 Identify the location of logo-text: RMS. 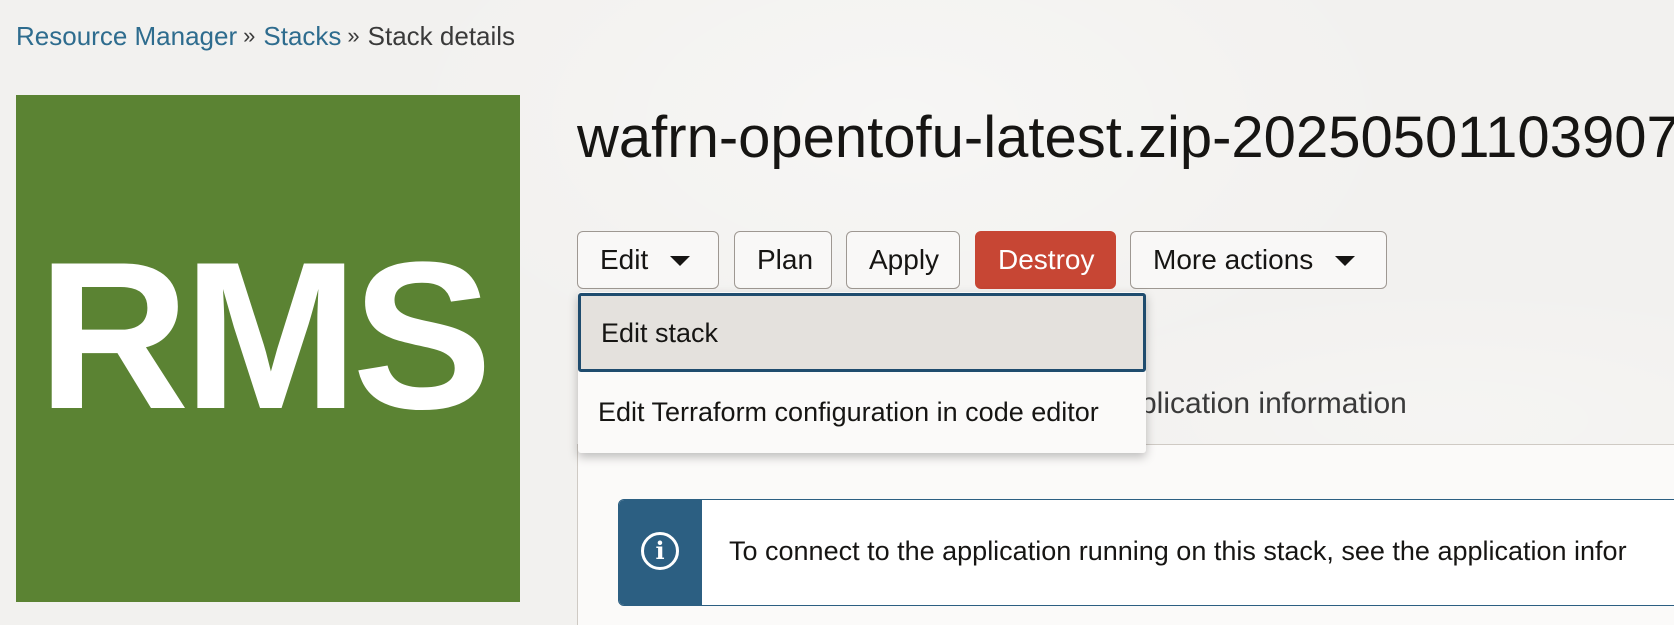
(265, 335).